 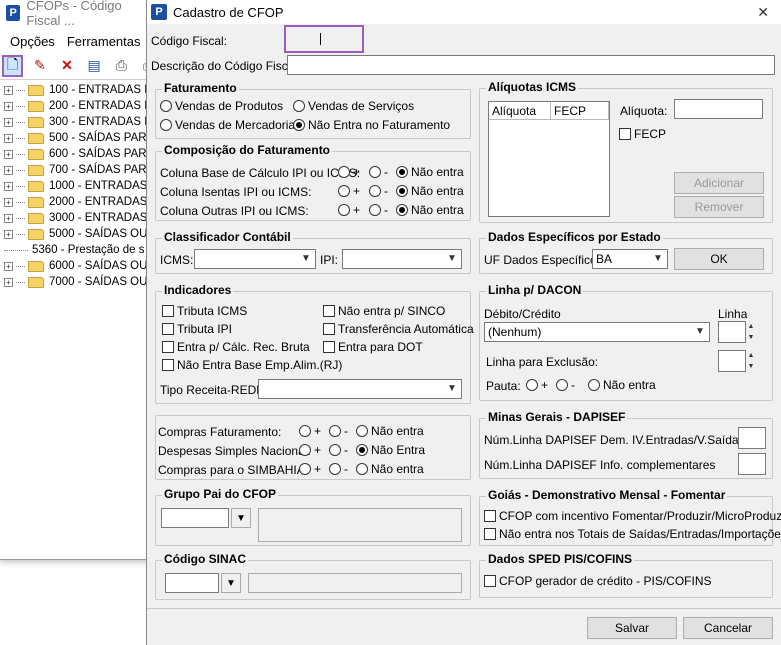 What do you see at coordinates (622, 385) in the screenshot?
I see `radio-pauta-nao-entra: Não entra` at bounding box center [622, 385].